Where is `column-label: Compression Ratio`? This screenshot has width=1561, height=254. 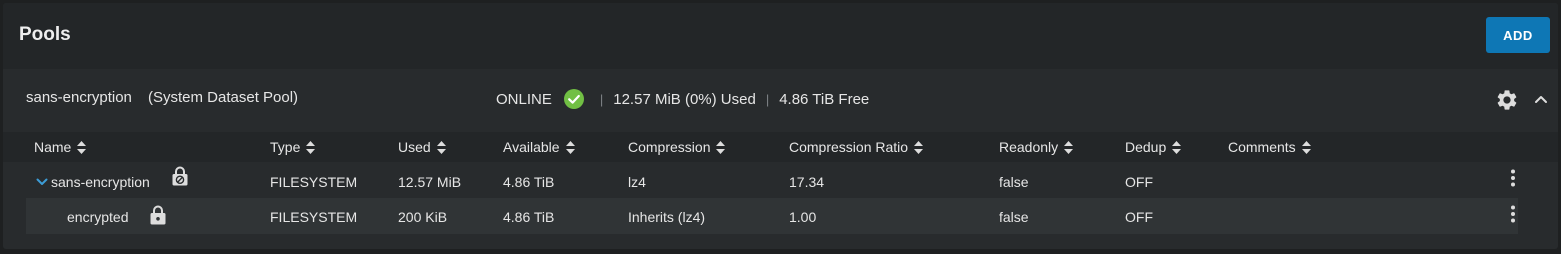 column-label: Compression Ratio is located at coordinates (849, 147).